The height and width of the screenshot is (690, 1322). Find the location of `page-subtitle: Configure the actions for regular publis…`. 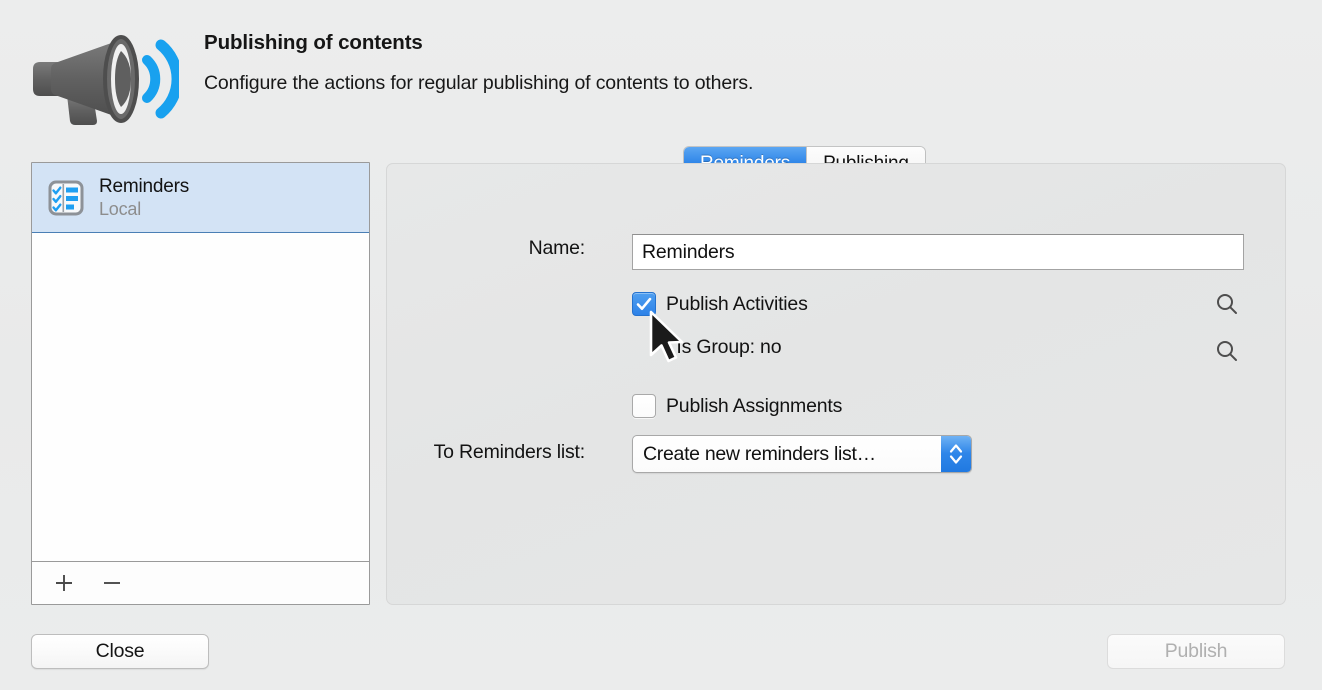

page-subtitle: Configure the actions for regular publis… is located at coordinates (479, 83).